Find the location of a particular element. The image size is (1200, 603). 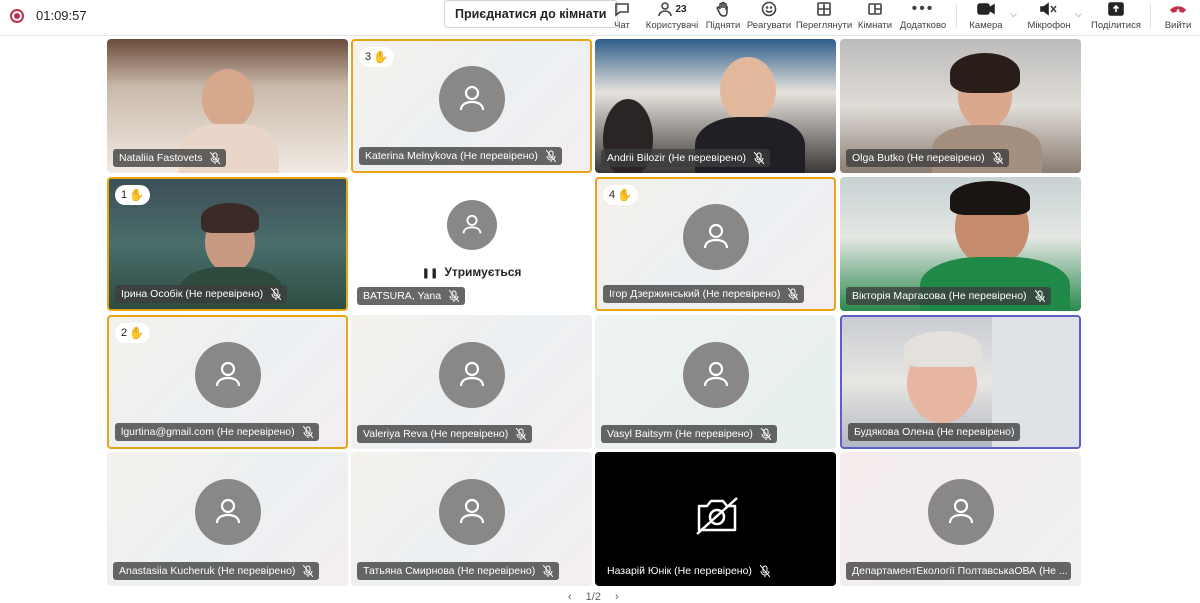

rooms-icon is located at coordinates (875, 9).